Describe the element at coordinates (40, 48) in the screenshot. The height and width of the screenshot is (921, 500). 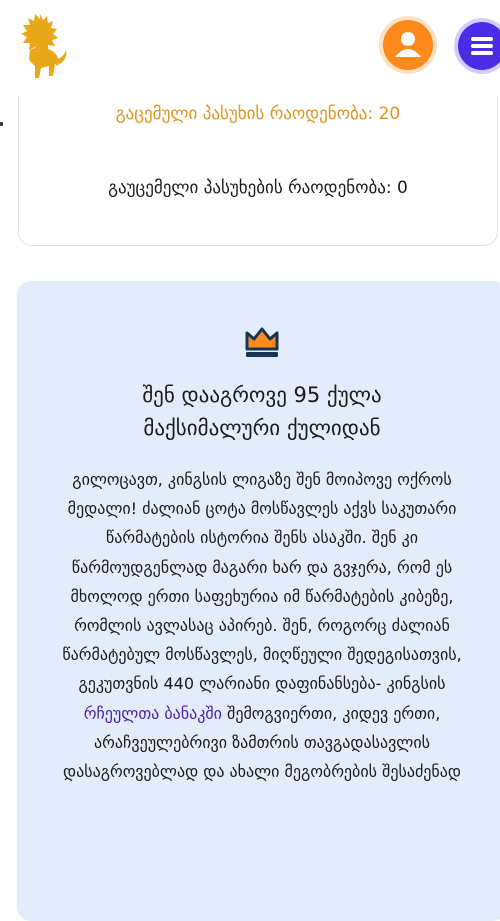
I see `golden-lion-logo-icon` at that location.